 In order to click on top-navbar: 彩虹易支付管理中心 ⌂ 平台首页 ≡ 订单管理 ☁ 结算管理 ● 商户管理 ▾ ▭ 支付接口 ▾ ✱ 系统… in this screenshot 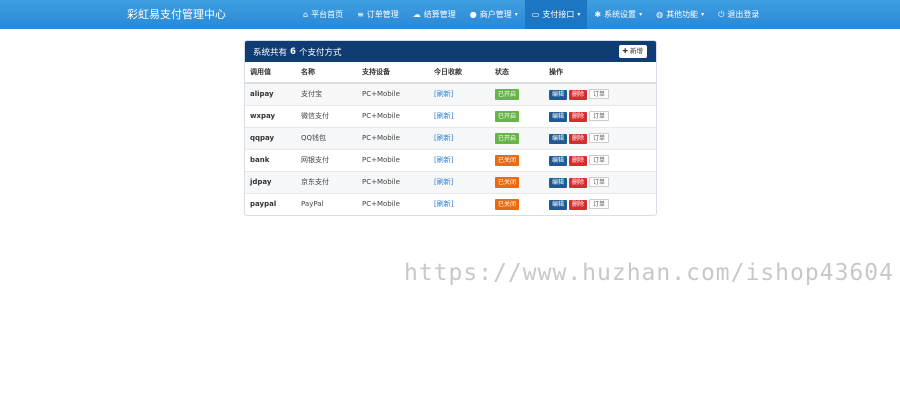, I will do `click(450, 14)`.